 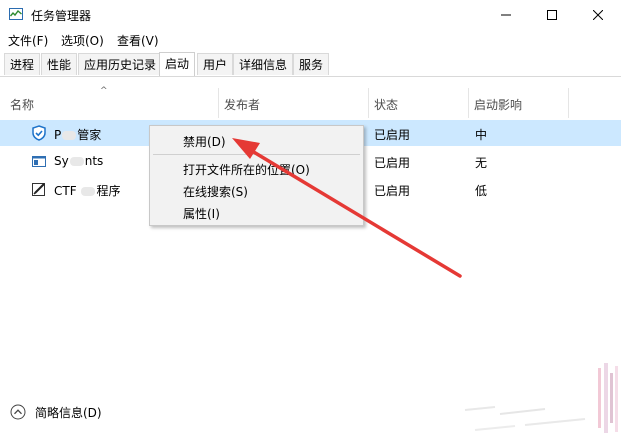 What do you see at coordinates (256, 154) in the screenshot?
I see `context-separator` at bounding box center [256, 154].